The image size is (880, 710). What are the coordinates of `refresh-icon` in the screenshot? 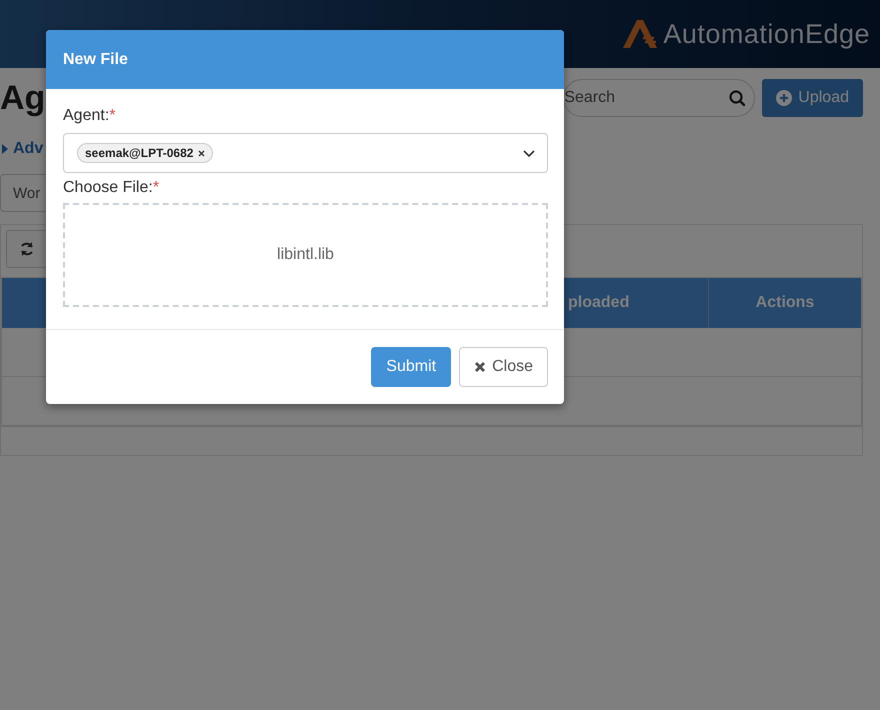 It's located at (27, 249).